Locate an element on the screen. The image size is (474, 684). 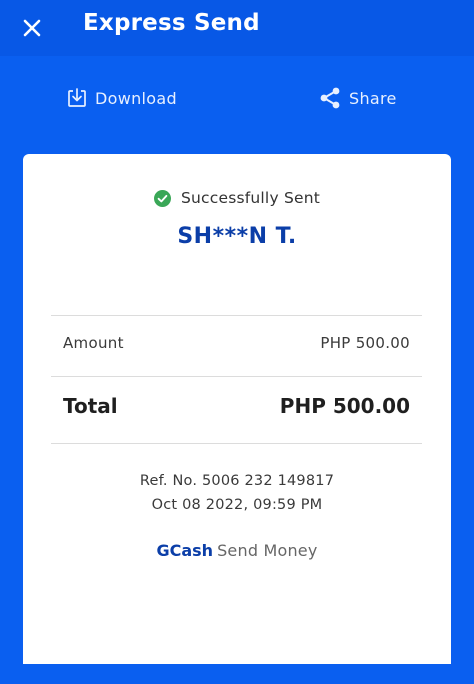
status-label: Successfully Sent is located at coordinates (250, 198).